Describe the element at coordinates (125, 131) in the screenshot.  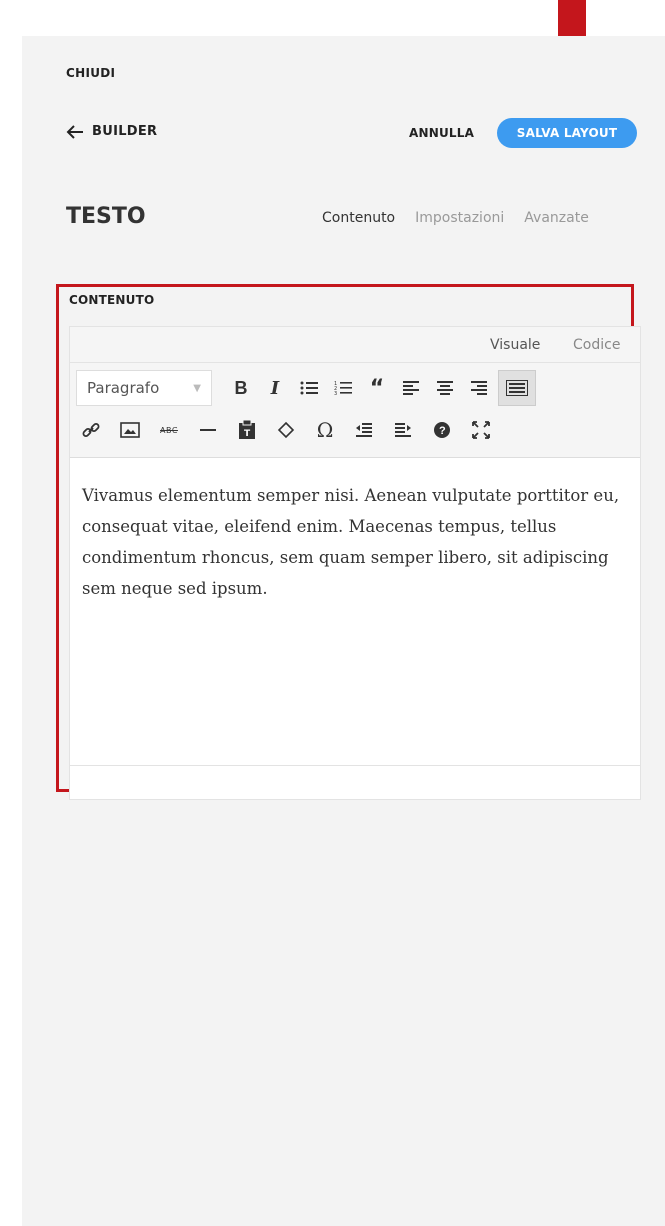
I see `back-link-label: BUILDER` at that location.